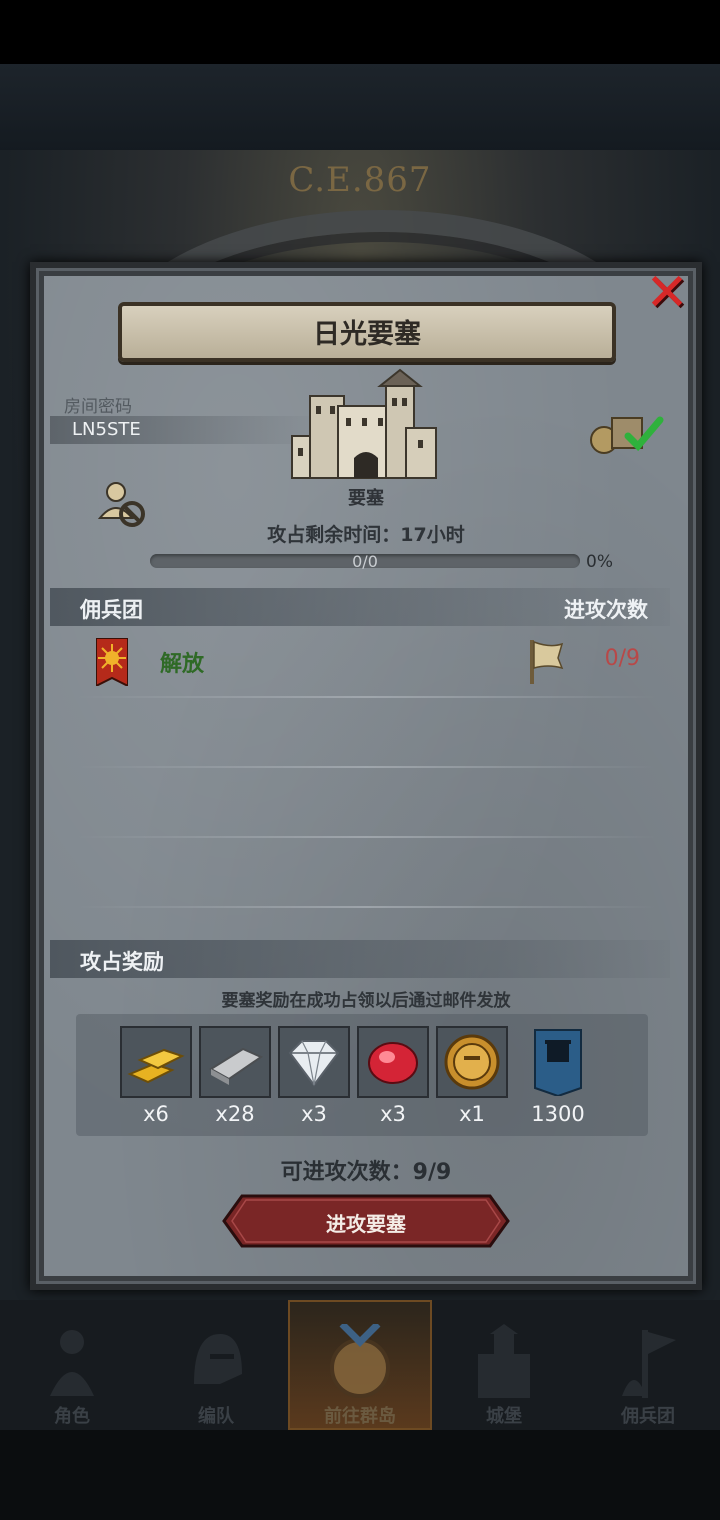  What do you see at coordinates (360, 959) in the screenshot?
I see `reward-header-bar: 攻占奖励` at bounding box center [360, 959].